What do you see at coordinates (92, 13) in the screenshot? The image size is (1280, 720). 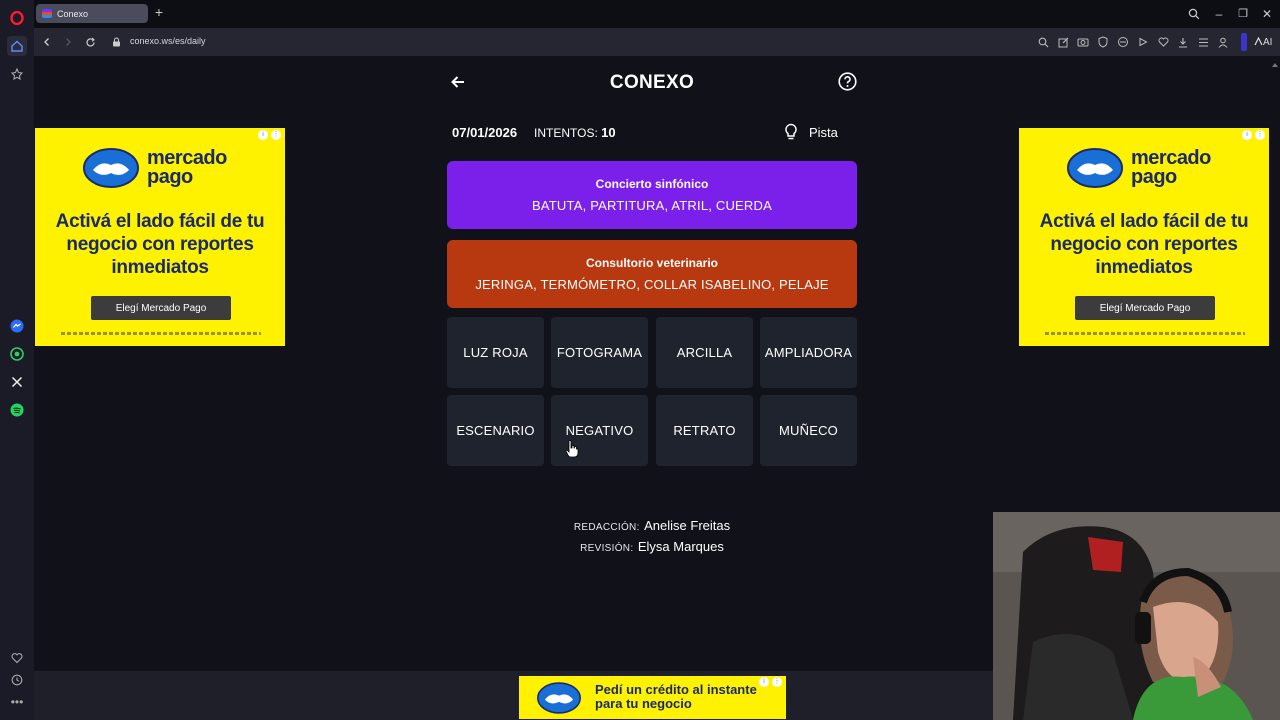 I see `browser-tab: Conexo` at bounding box center [92, 13].